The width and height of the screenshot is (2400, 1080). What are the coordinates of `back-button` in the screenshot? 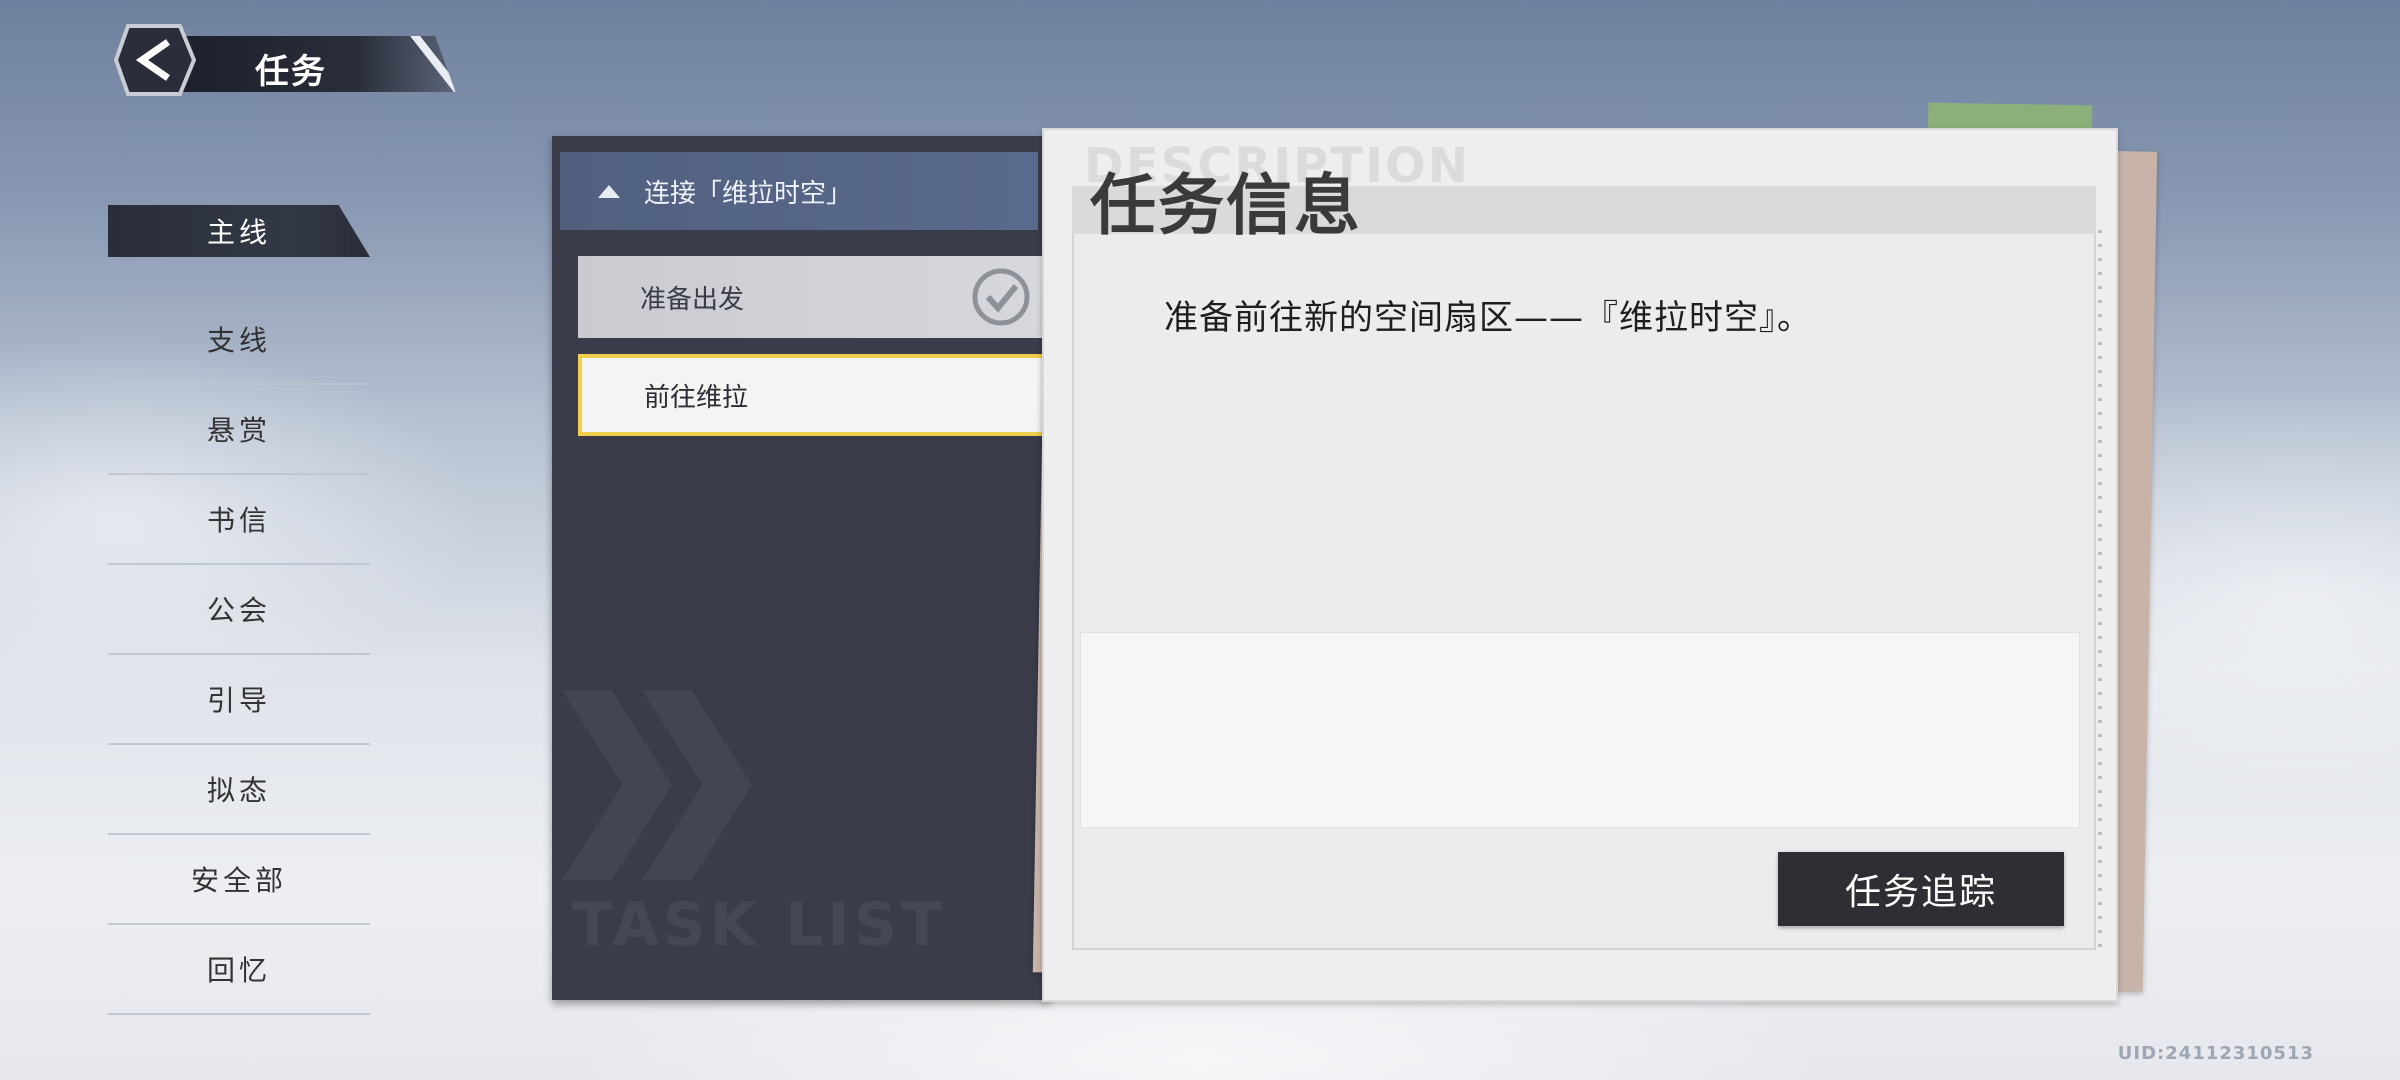 It's located at (155, 60).